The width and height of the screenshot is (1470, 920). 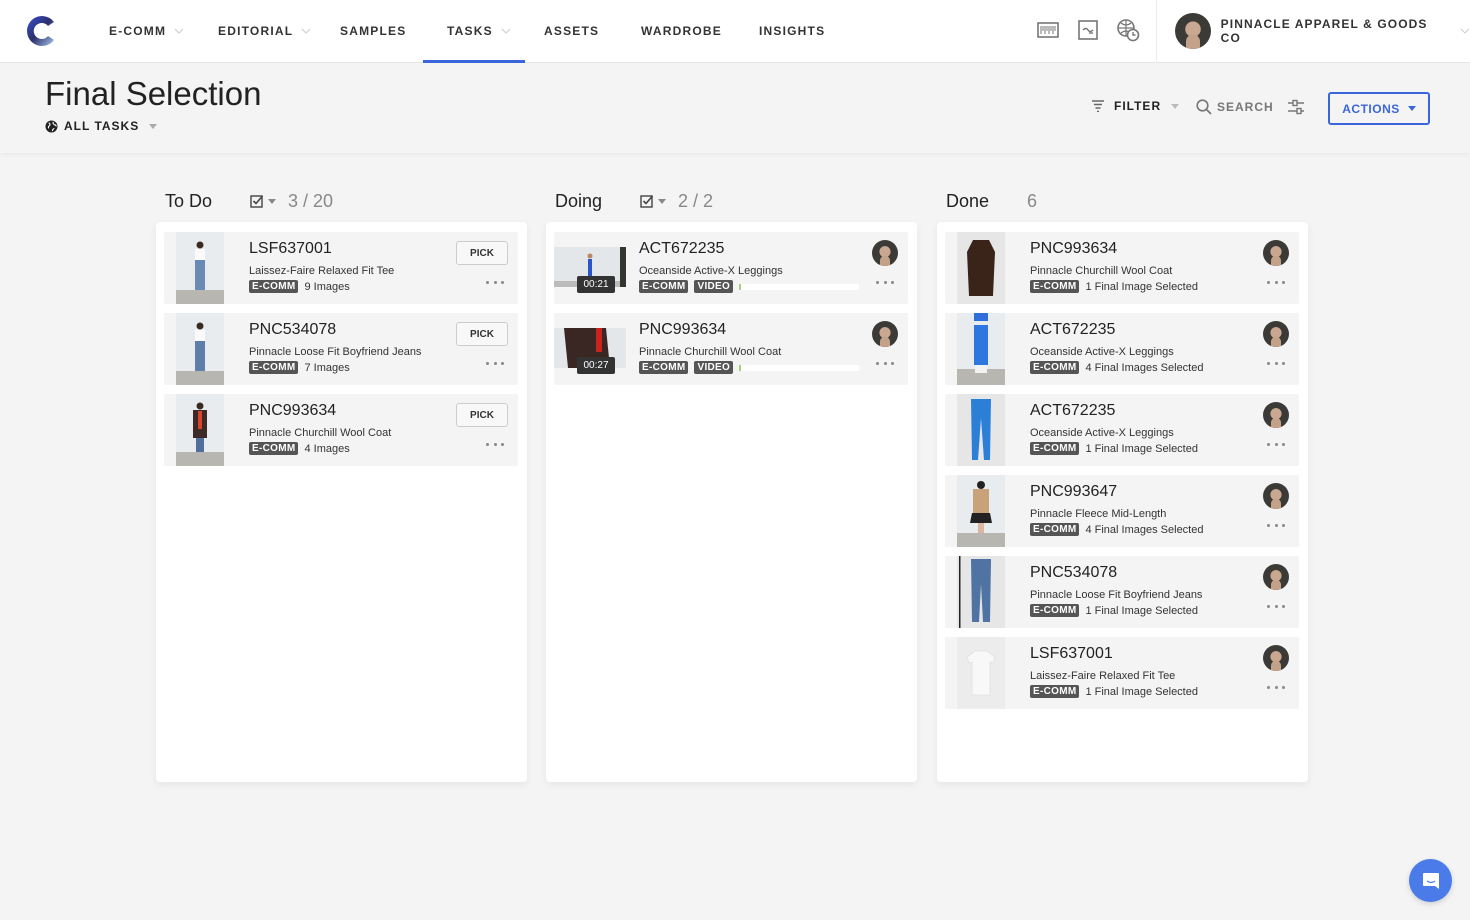 What do you see at coordinates (792, 31) in the screenshot?
I see `nav-item-insights: INSIGHTS` at bounding box center [792, 31].